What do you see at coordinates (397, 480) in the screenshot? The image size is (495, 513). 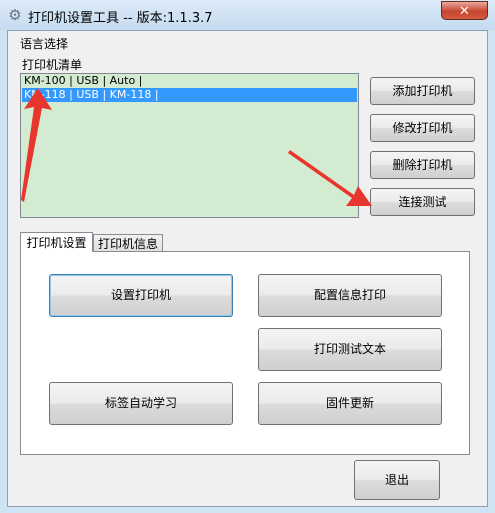 I see `exit-button: 退出` at bounding box center [397, 480].